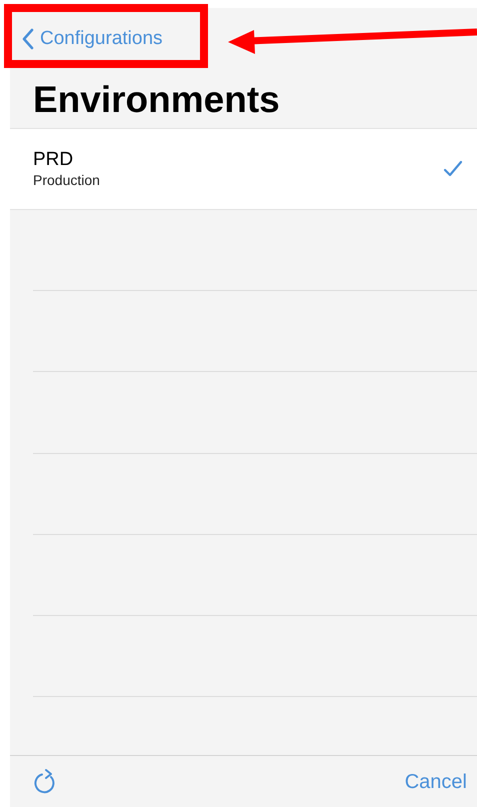 The width and height of the screenshot is (477, 807). Describe the element at coordinates (66, 181) in the screenshot. I see `environment-name: Production` at that location.